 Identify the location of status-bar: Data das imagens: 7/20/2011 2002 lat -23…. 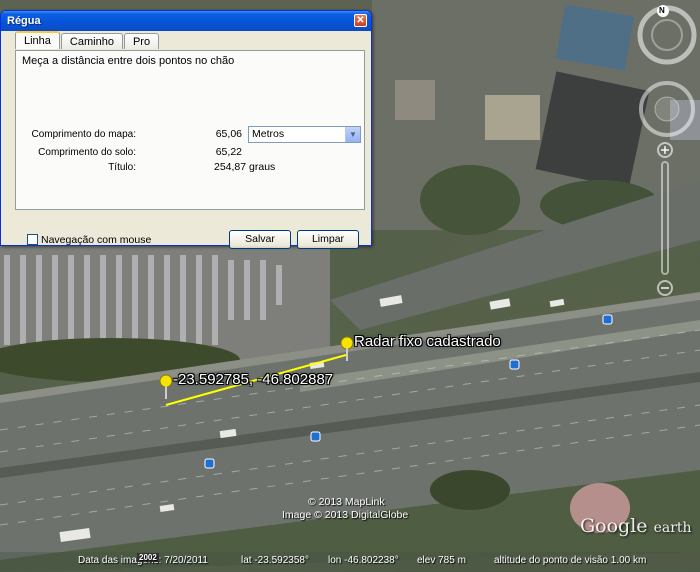
(350, 562).